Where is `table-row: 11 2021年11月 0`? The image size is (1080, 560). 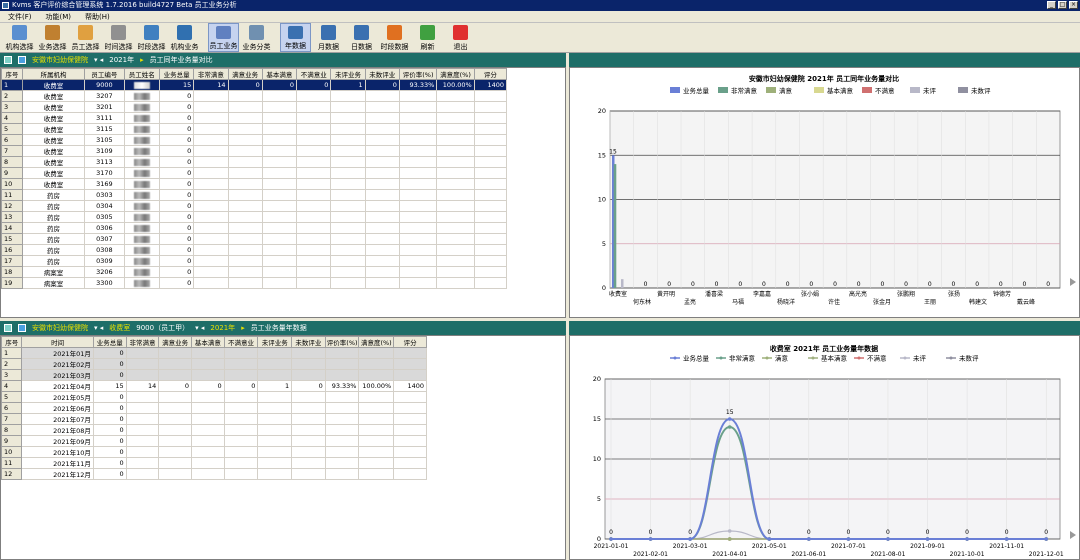 table-row: 11 2021年11月 0 is located at coordinates (214, 463).